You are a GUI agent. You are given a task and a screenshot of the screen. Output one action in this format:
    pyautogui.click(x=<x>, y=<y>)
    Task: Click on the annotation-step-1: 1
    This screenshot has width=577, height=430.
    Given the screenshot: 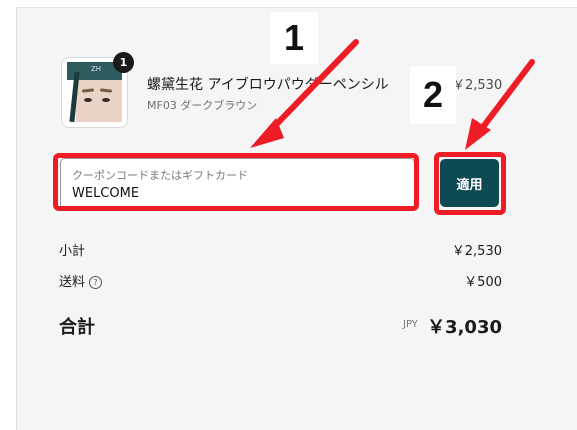 What is the action you would take?
    pyautogui.click(x=294, y=38)
    